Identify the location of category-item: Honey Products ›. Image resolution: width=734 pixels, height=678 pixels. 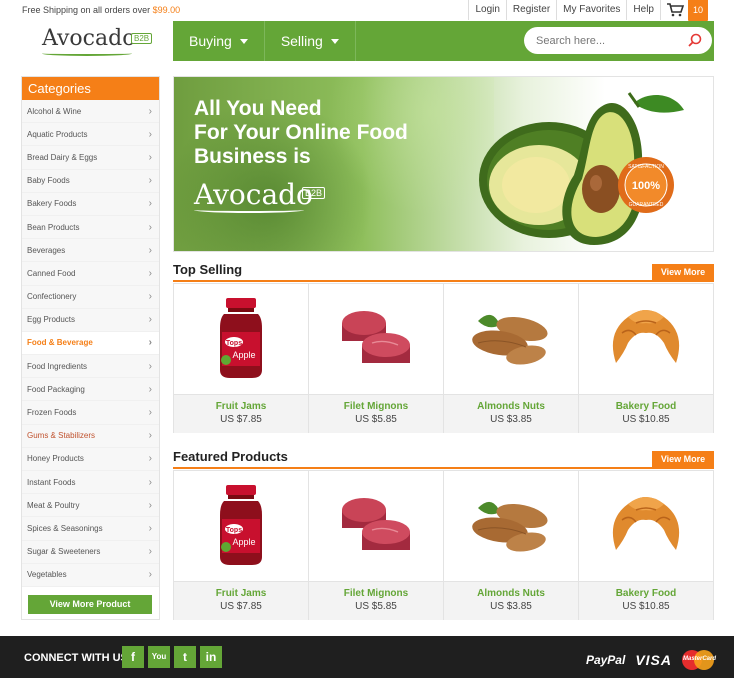
(90, 459).